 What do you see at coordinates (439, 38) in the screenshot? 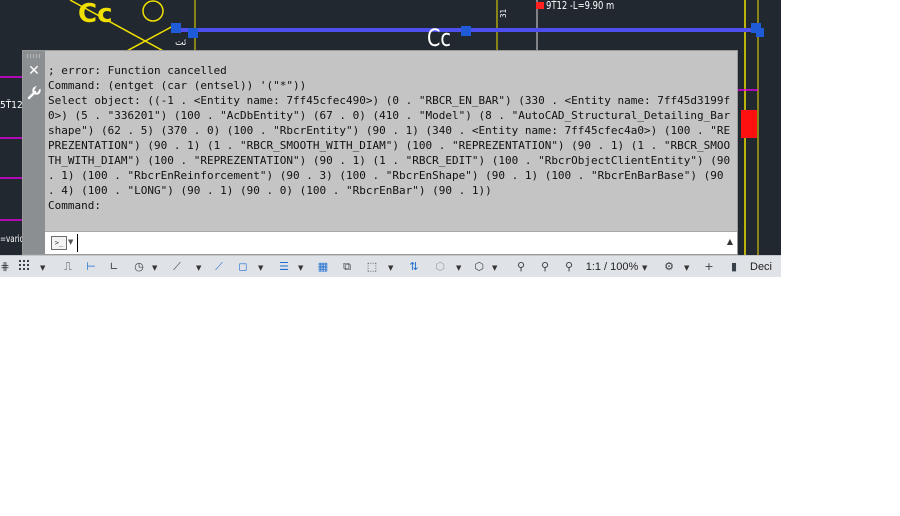
I see `cc-section-label: Cc` at bounding box center [439, 38].